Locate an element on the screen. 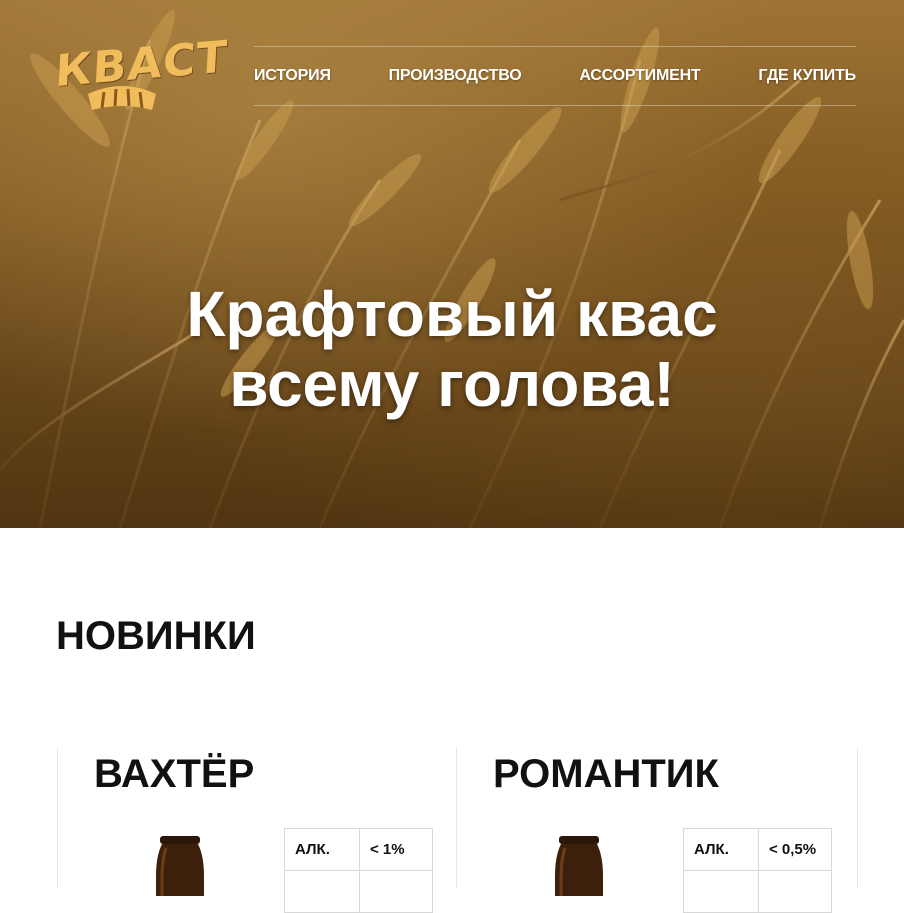 This screenshot has width=904, height=913. hero-title-line-1: Крафтовый квас is located at coordinates (452, 313).